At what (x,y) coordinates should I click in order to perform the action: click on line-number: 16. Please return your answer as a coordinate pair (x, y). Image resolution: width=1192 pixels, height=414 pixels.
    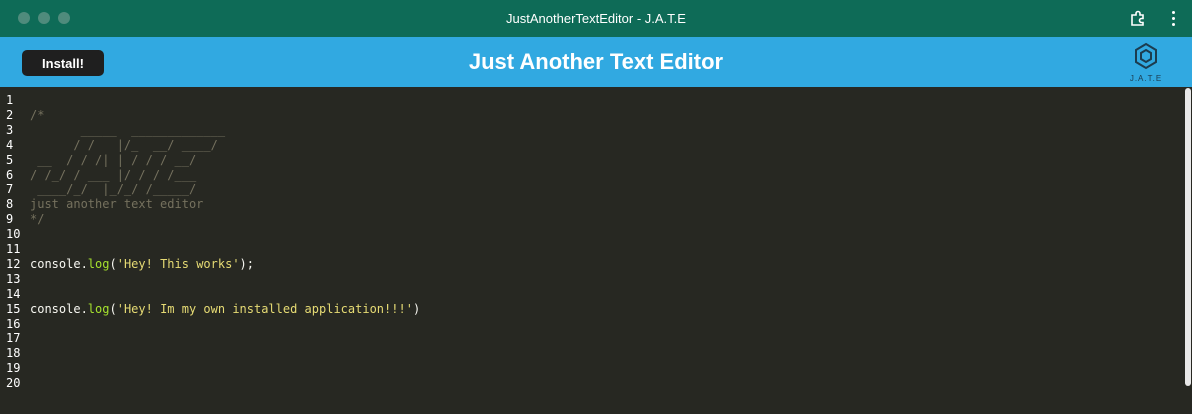
    Looking at the image, I should click on (13, 323).